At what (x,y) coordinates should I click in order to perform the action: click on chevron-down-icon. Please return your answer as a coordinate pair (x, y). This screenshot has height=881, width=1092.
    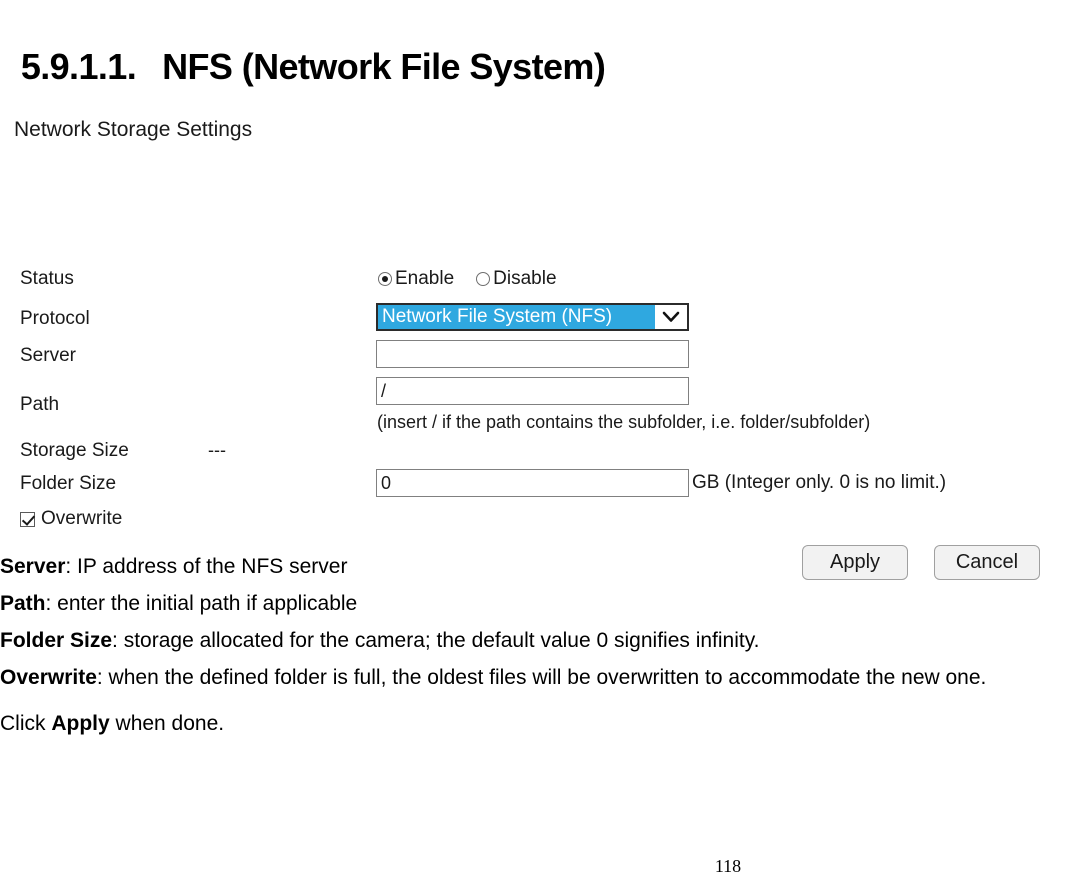
    Looking at the image, I should click on (671, 317).